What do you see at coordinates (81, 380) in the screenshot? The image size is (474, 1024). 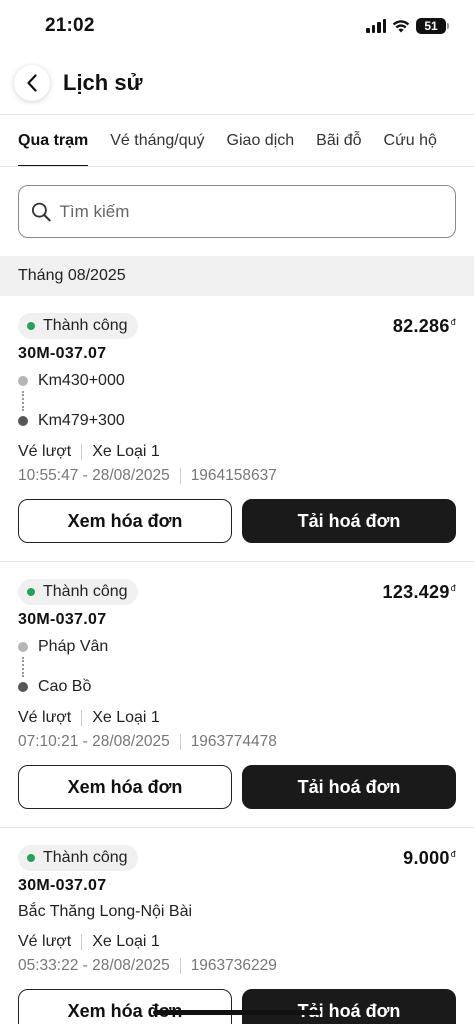 I see `route-from: Km430+000` at bounding box center [81, 380].